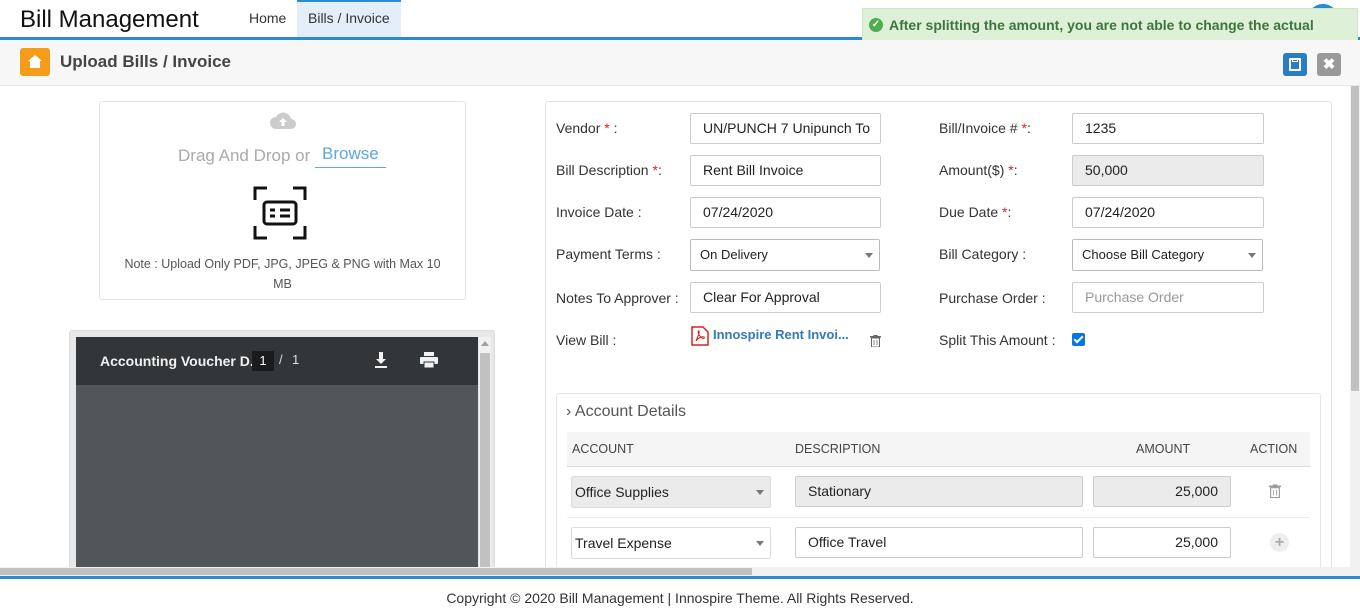  Describe the element at coordinates (599, 212) in the screenshot. I see `invoice-date-label: Invoice Date :` at that location.